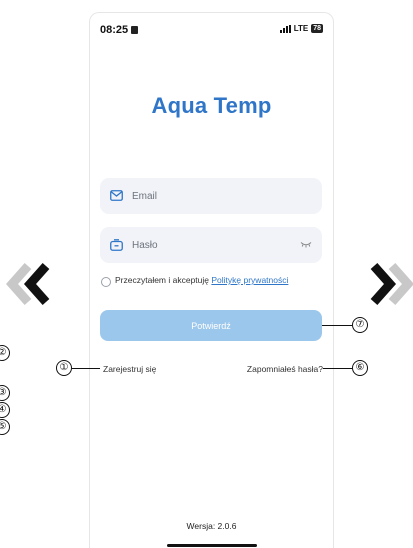 This screenshot has width=413, height=548. Describe the element at coordinates (5, 393) in the screenshot. I see `marker-3: ③` at that location.